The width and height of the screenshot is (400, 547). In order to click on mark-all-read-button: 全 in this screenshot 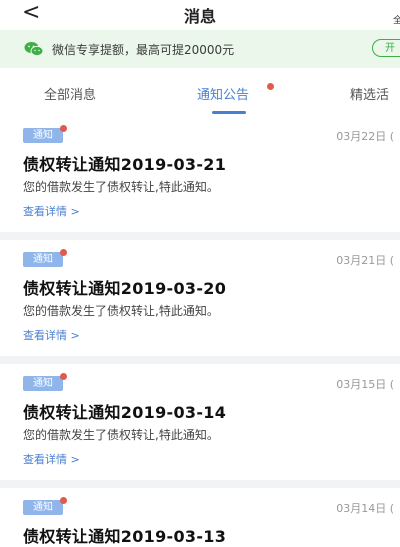, I will do `click(396, 19)`.